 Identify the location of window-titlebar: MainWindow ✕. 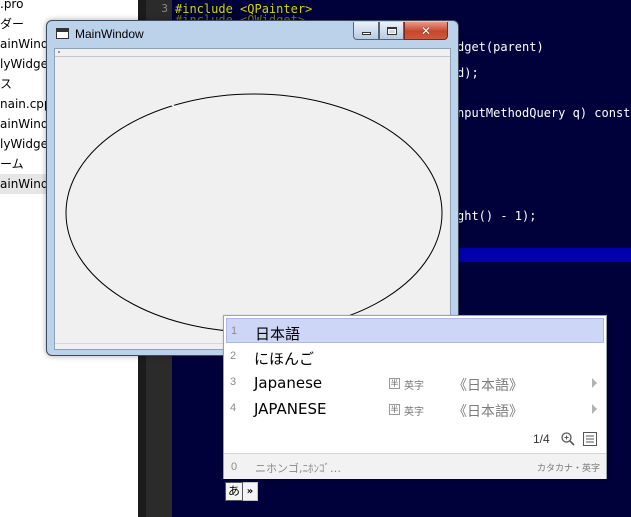
(252, 34).